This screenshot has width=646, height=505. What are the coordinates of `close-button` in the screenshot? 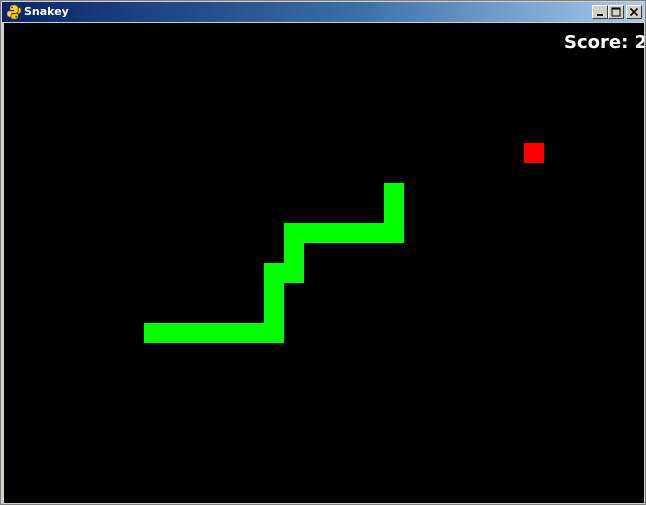 It's located at (634, 12).